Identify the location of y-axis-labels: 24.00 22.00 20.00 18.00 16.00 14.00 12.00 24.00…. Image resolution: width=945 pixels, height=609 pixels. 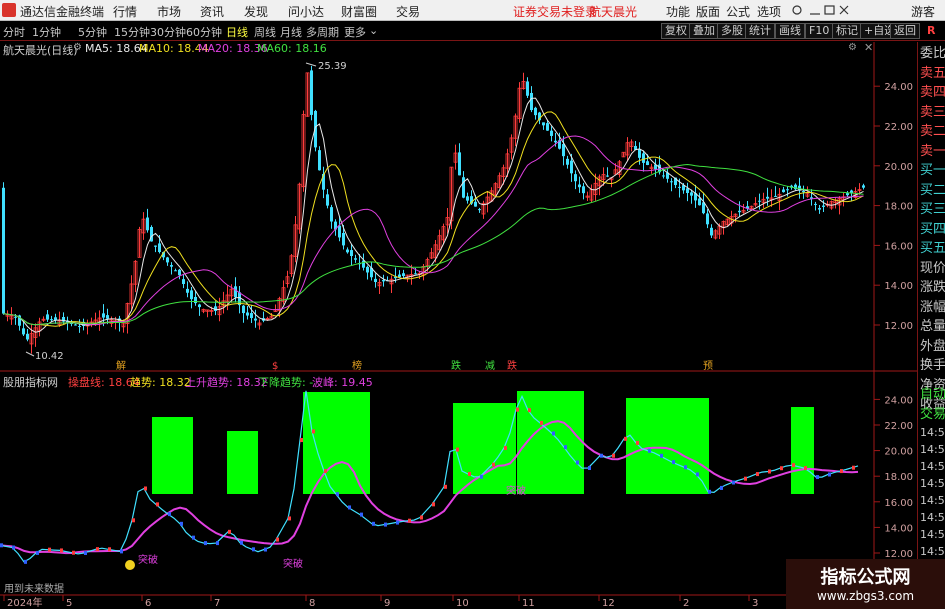
(898, 321).